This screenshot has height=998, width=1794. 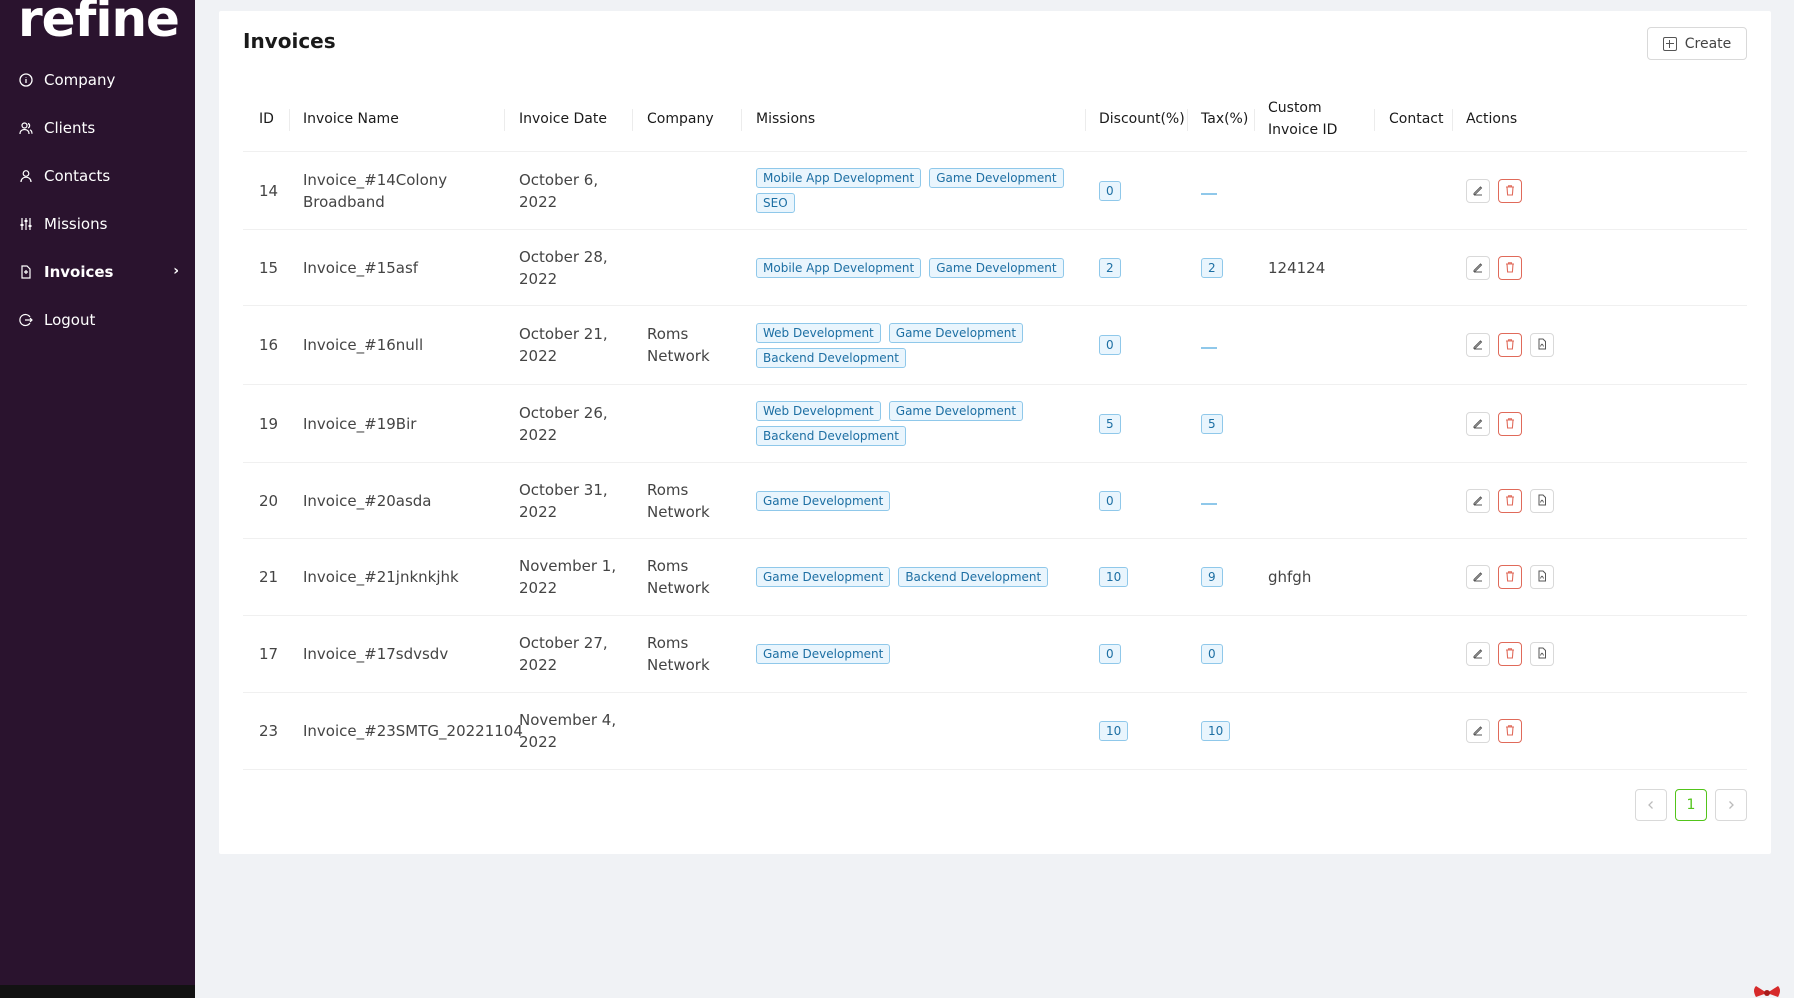 I want to click on cell-tax, so click(x=1209, y=345).